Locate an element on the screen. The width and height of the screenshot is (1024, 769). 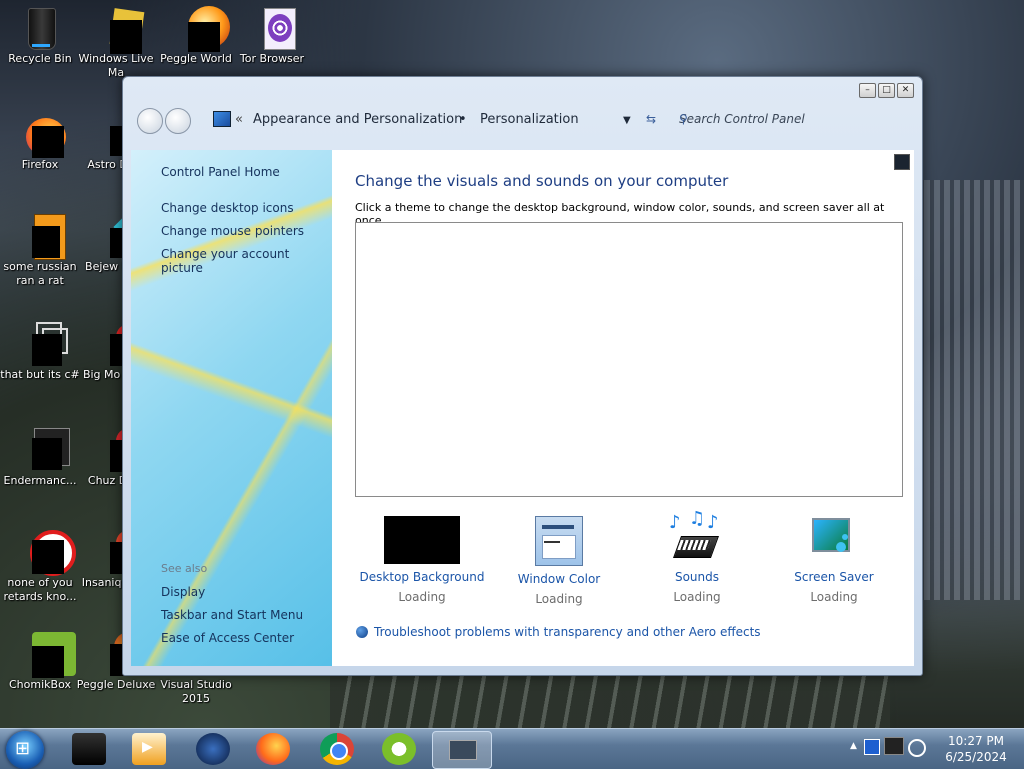
clock-time: 10:27 PM is located at coordinates (976, 741).